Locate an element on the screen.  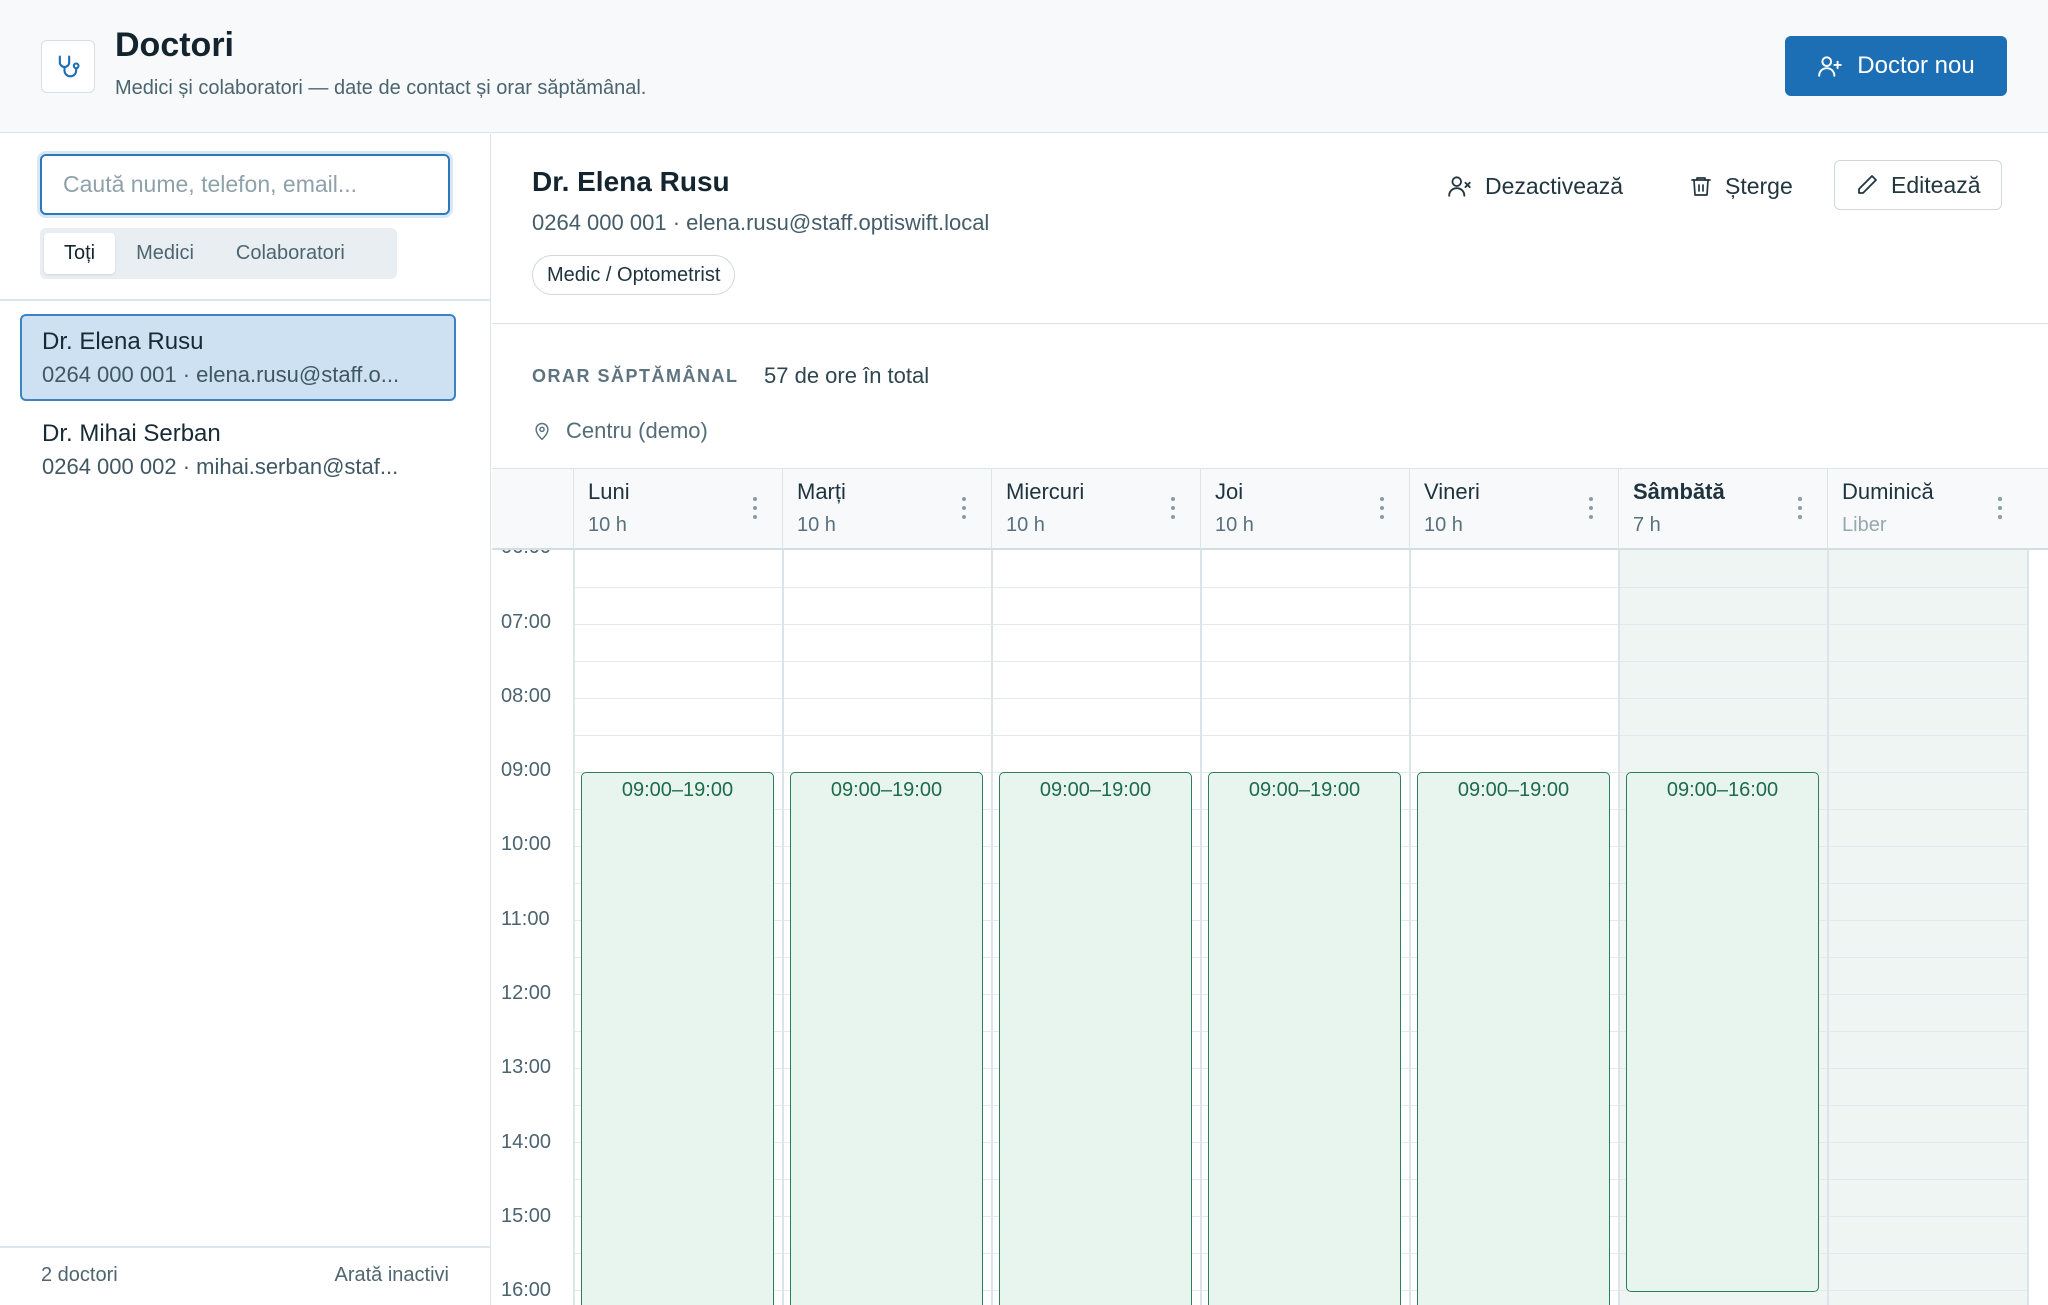
time-label: 08:00 is located at coordinates (526, 696).